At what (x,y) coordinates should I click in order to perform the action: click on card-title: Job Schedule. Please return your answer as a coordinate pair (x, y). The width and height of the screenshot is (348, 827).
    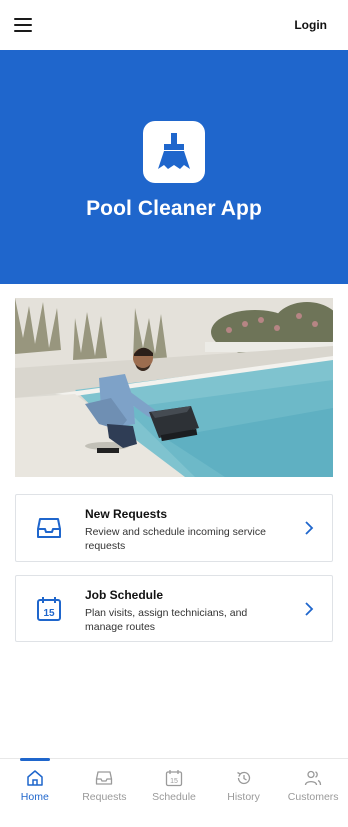
    Looking at the image, I should click on (124, 595).